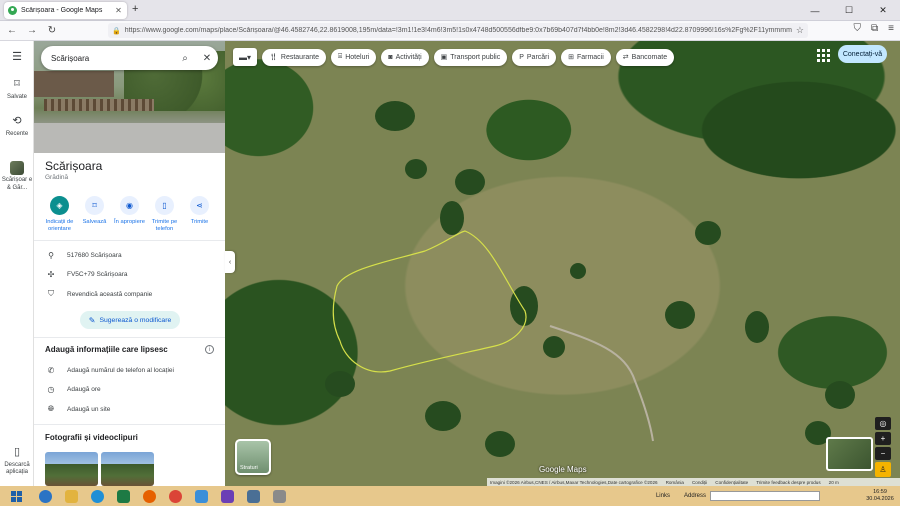 The width and height of the screenshot is (900, 506). Describe the element at coordinates (883, 10) in the screenshot. I see `window-close-icon: ✕` at that location.